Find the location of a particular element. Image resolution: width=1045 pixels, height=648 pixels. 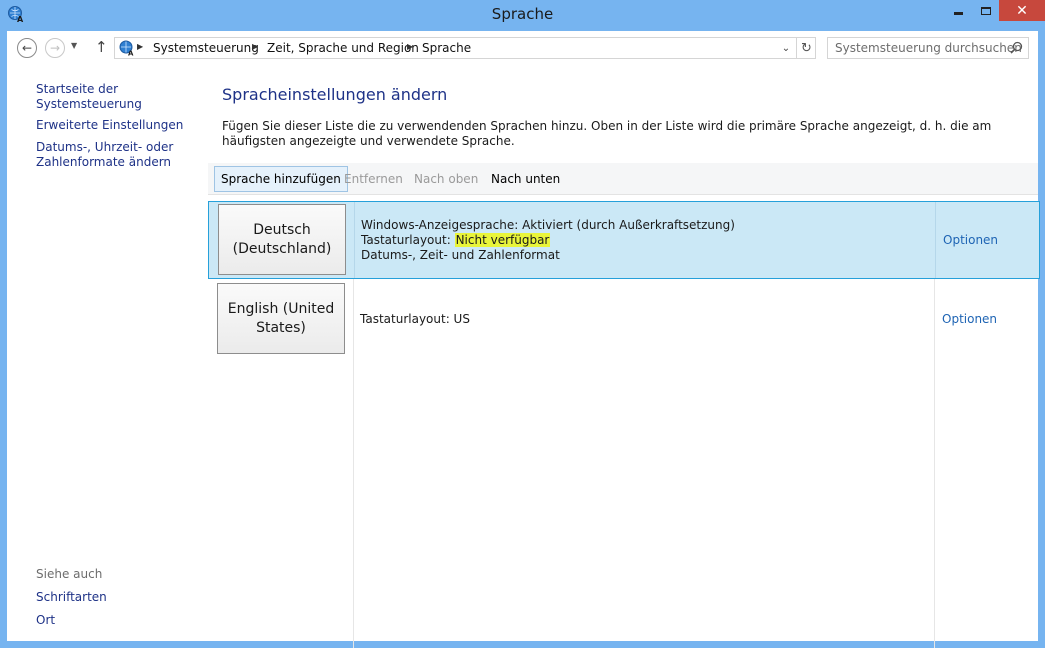

options-link-deutsch: Optionen is located at coordinates (970, 240).